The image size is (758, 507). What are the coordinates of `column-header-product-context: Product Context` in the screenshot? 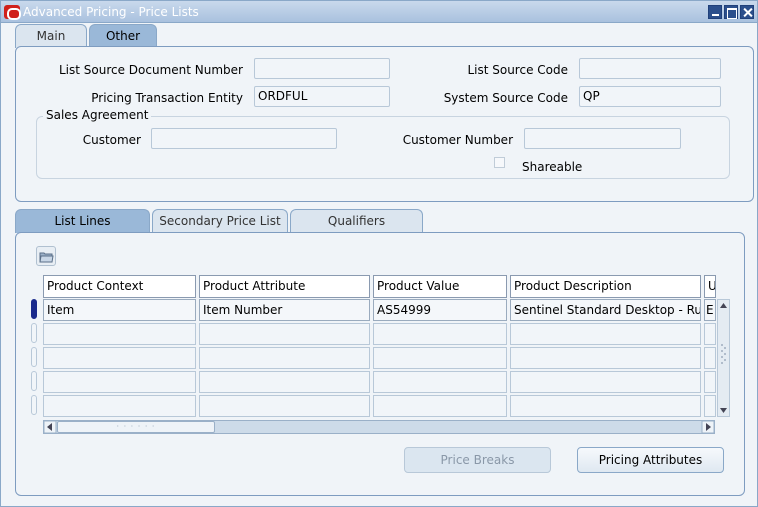 It's located at (119, 286).